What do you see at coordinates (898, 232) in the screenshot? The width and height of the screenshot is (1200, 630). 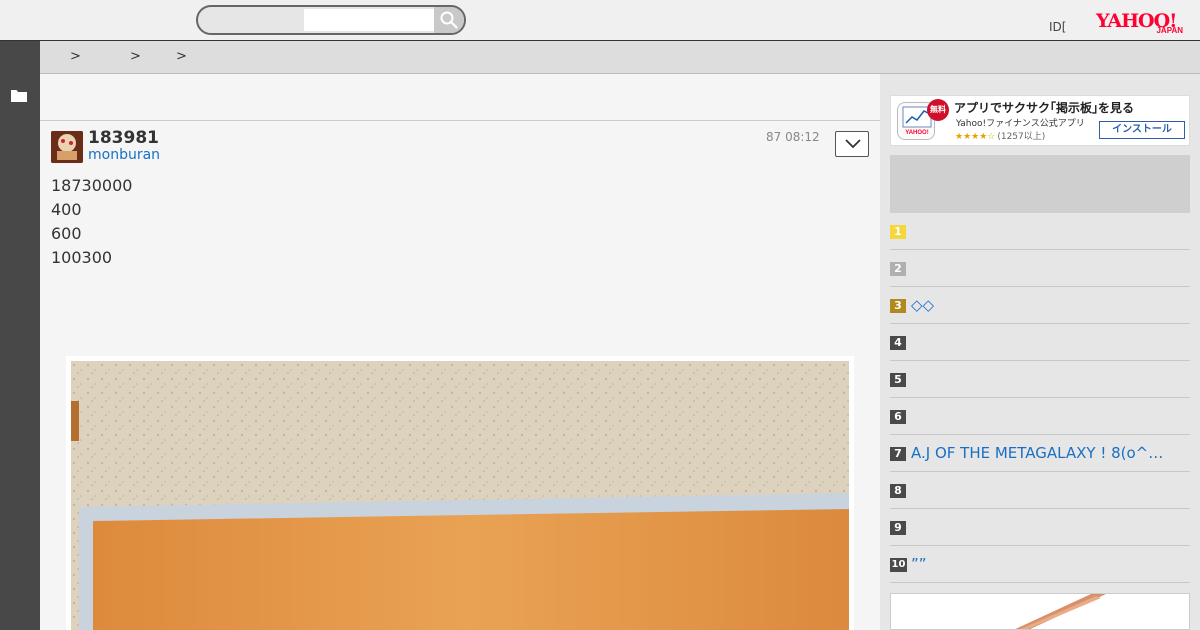 I see `rank-badge: 1` at bounding box center [898, 232].